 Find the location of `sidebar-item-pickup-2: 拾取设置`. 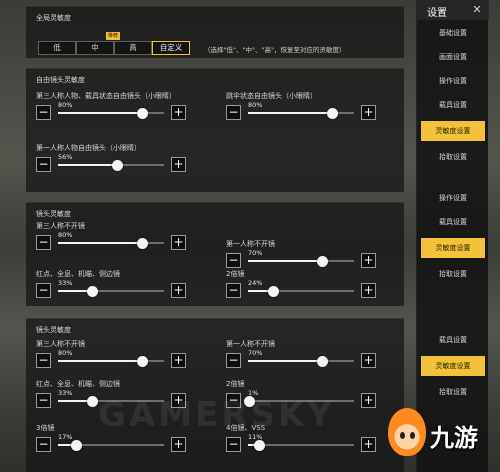

sidebar-item-pickup-2: 拾取设置 is located at coordinates (453, 274).